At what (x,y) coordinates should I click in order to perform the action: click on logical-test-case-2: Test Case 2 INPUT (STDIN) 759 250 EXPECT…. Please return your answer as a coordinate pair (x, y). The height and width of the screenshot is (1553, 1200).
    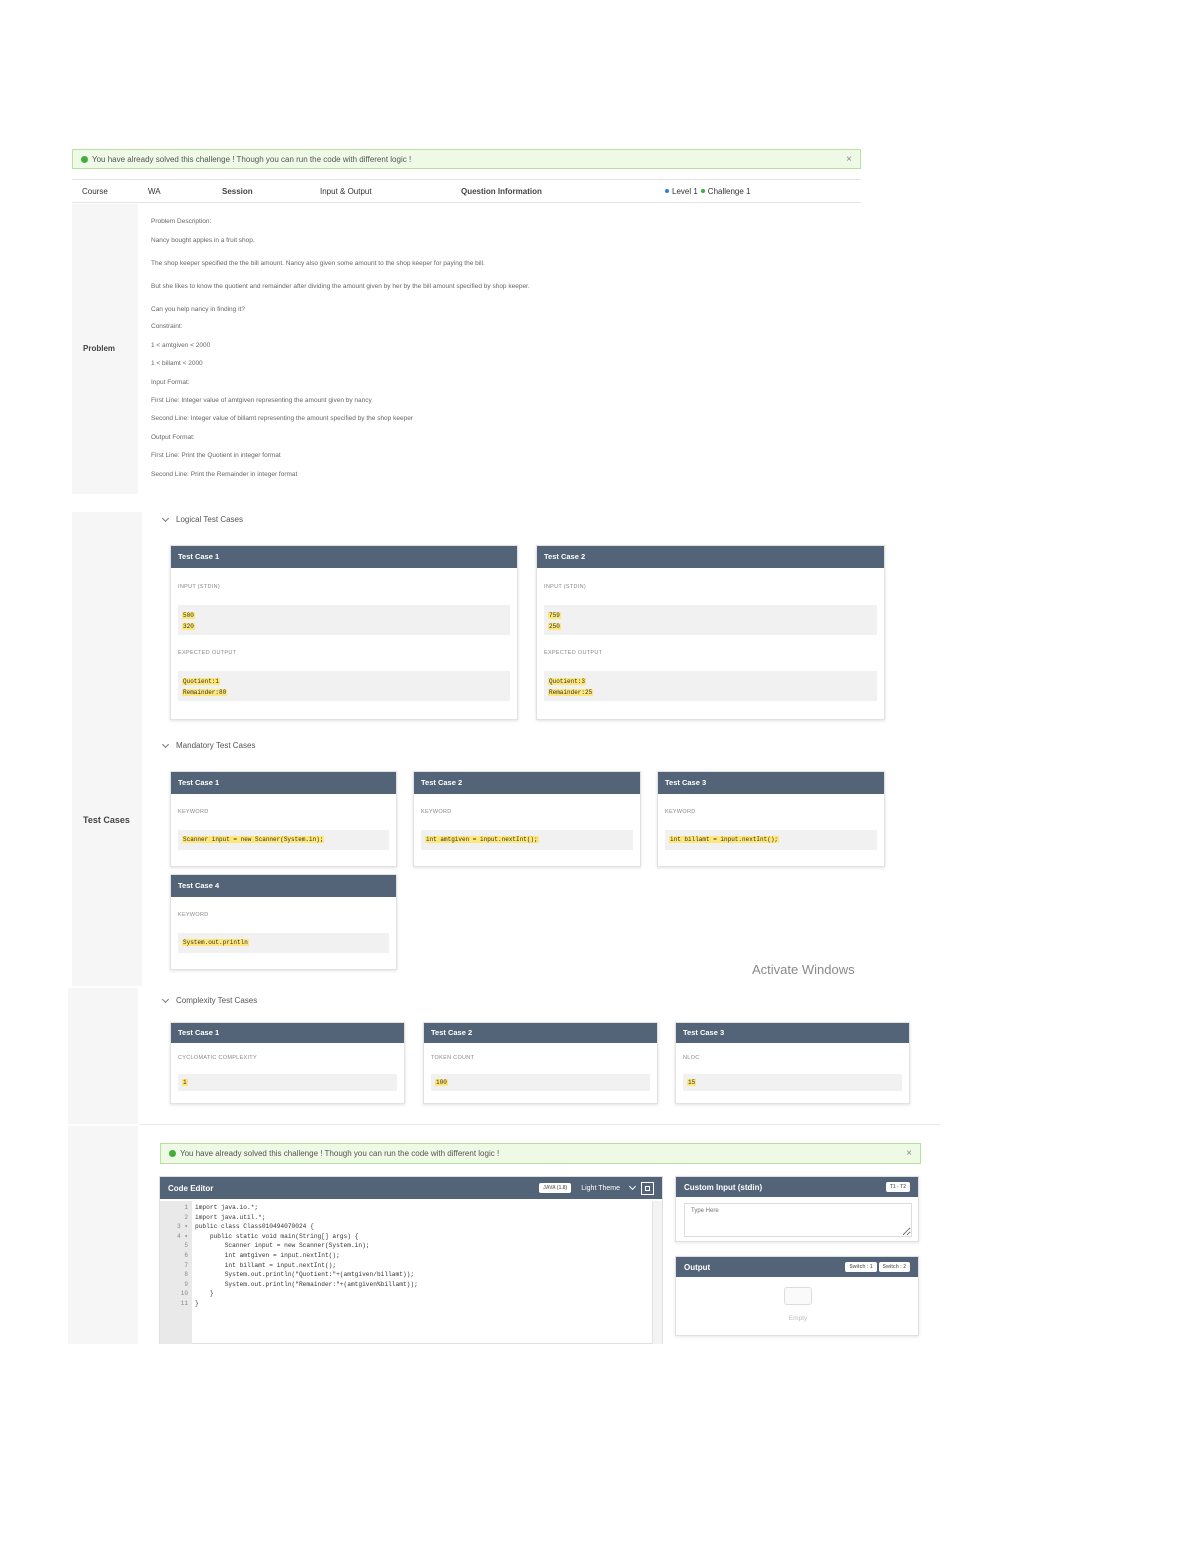
    Looking at the image, I should click on (710, 632).